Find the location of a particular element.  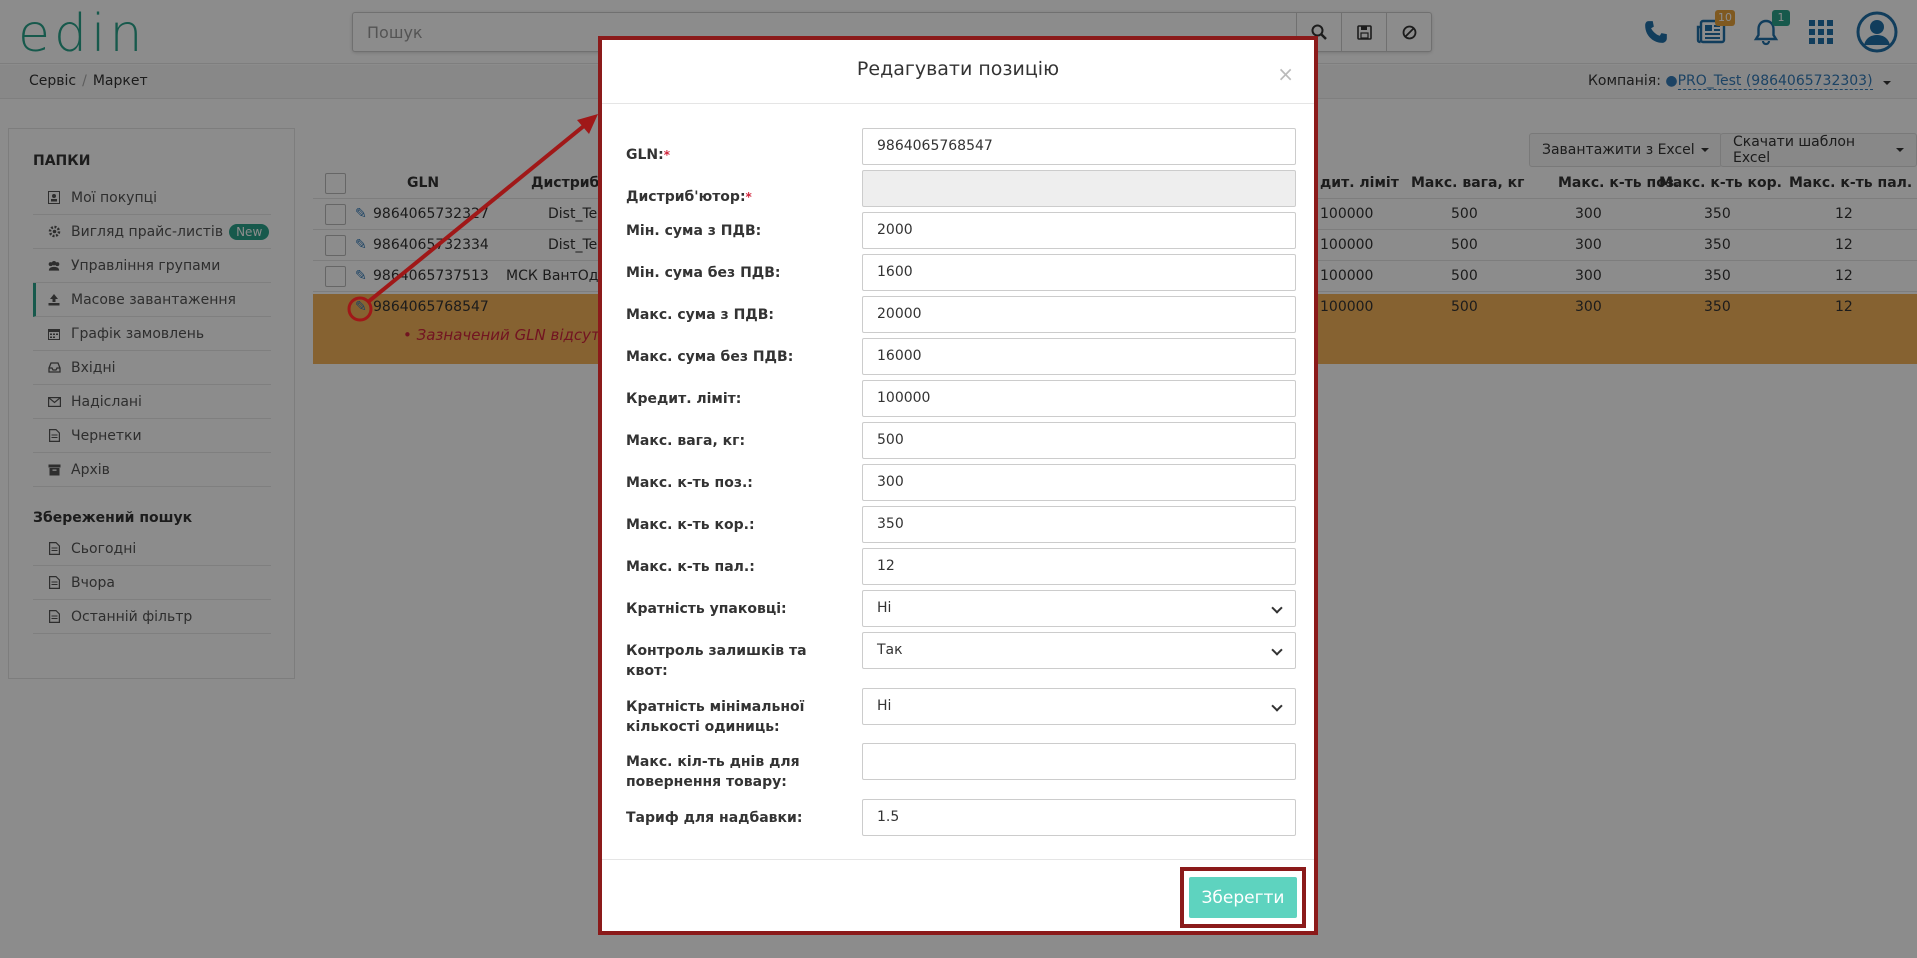

field-label: Дистриб'ютор:* is located at coordinates (689, 197).